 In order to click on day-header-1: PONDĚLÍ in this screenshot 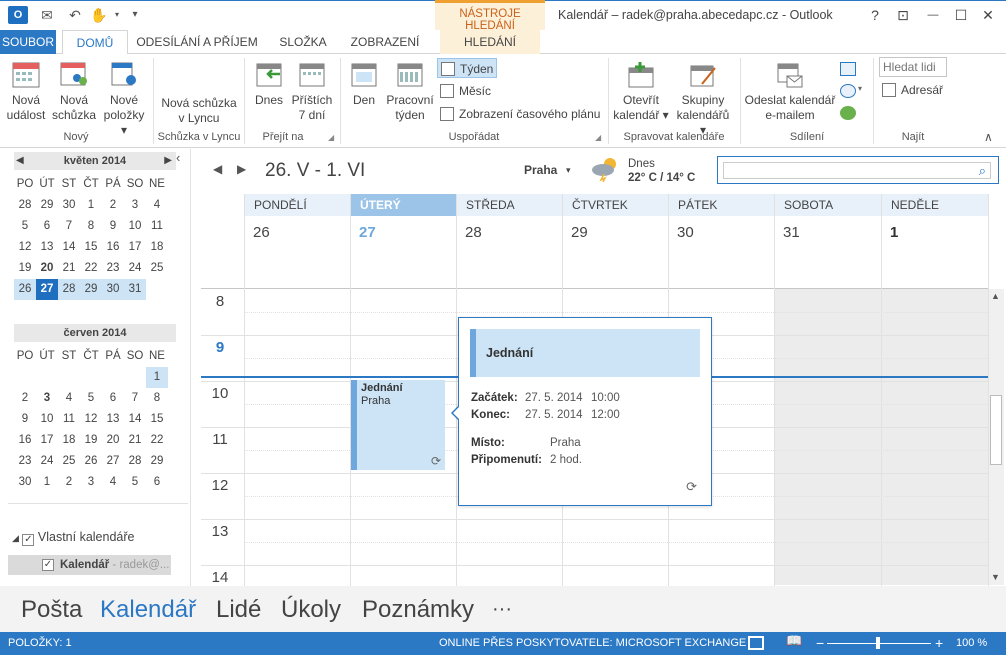, I will do `click(297, 205)`.